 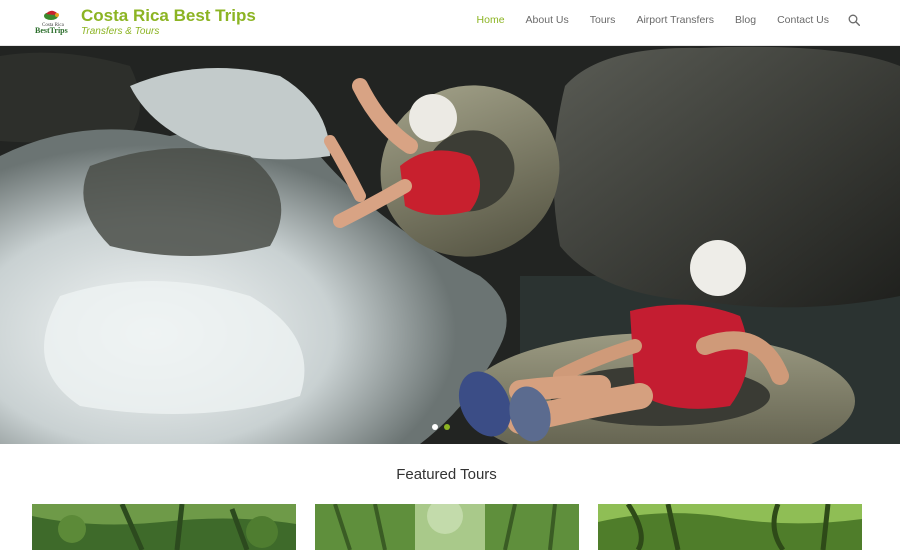 What do you see at coordinates (51, 30) in the screenshot?
I see `logo-text-bottom: BestTrips` at bounding box center [51, 30].